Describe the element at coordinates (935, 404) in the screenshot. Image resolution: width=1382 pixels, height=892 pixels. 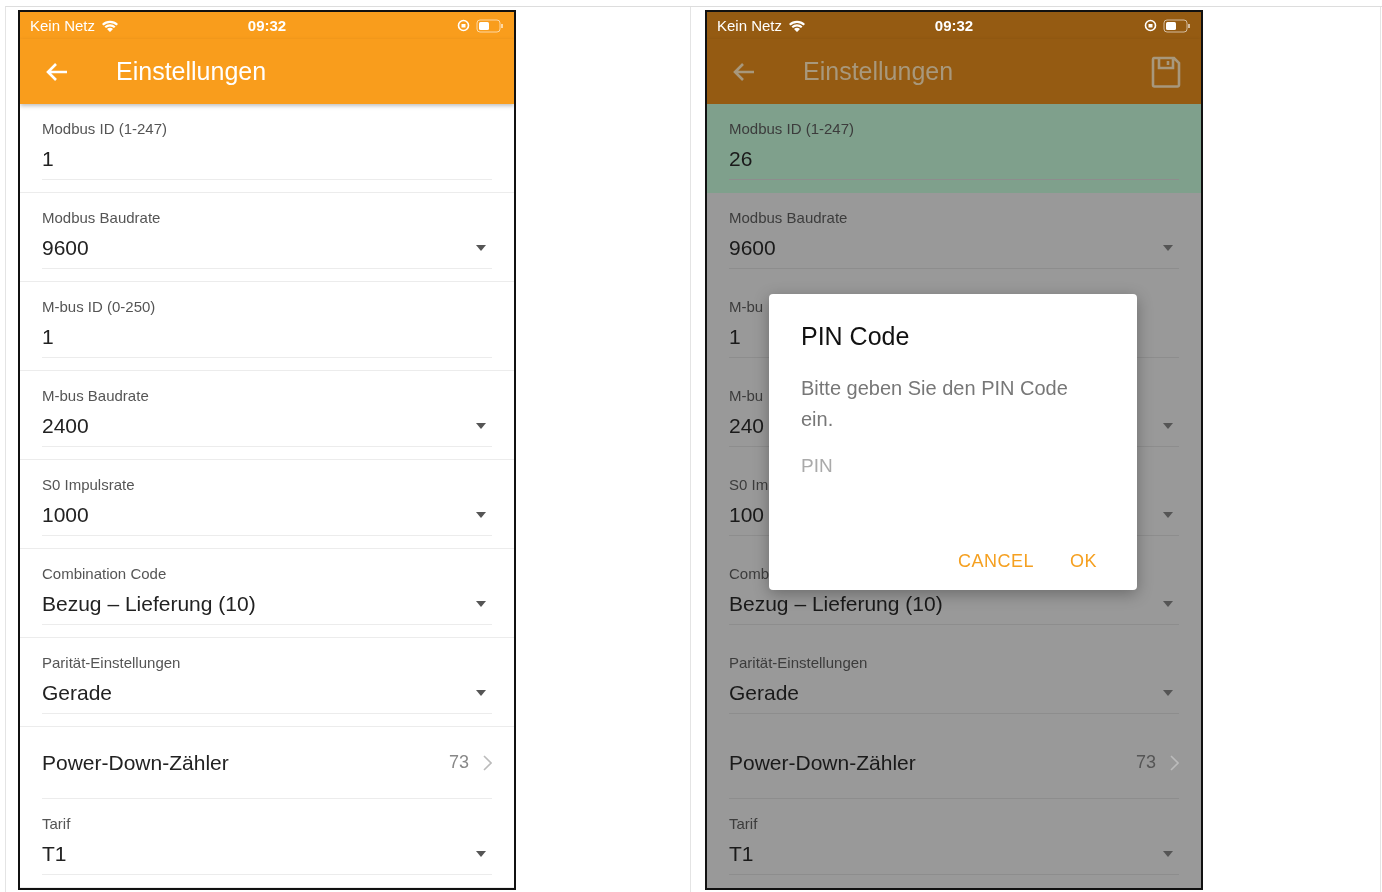
I see `dialog-message: Bitte geben Sie den PIN Code ein.` at that location.